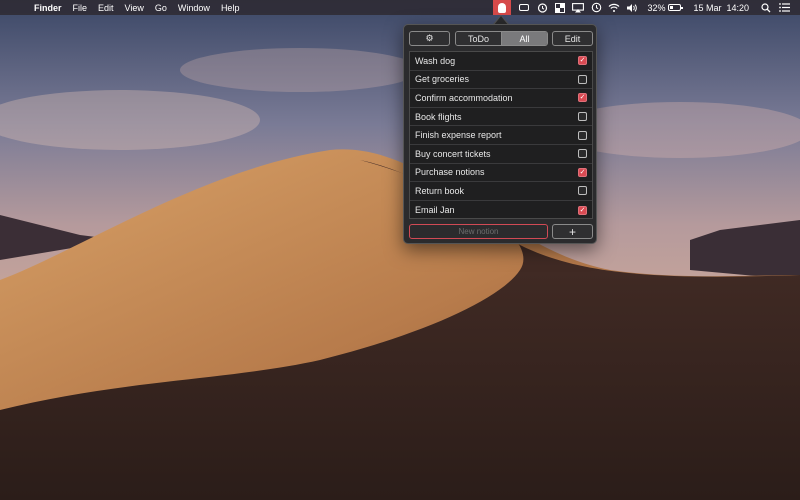 The image size is (800, 500). What do you see at coordinates (596, 7) in the screenshot?
I see `time-machine-icon` at bounding box center [596, 7].